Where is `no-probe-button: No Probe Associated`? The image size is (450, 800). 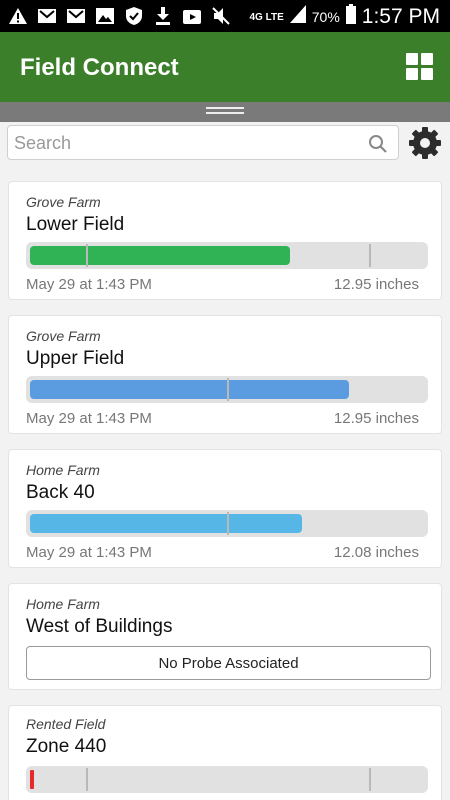 no-probe-button: No Probe Associated is located at coordinates (228, 663).